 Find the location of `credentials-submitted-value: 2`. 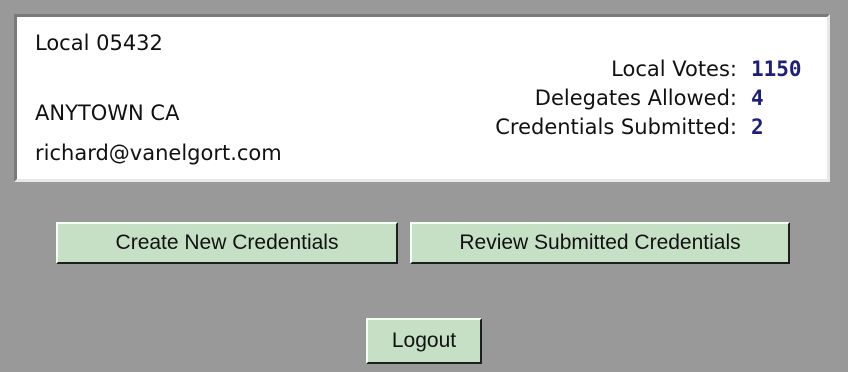

credentials-submitted-value: 2 is located at coordinates (757, 127).